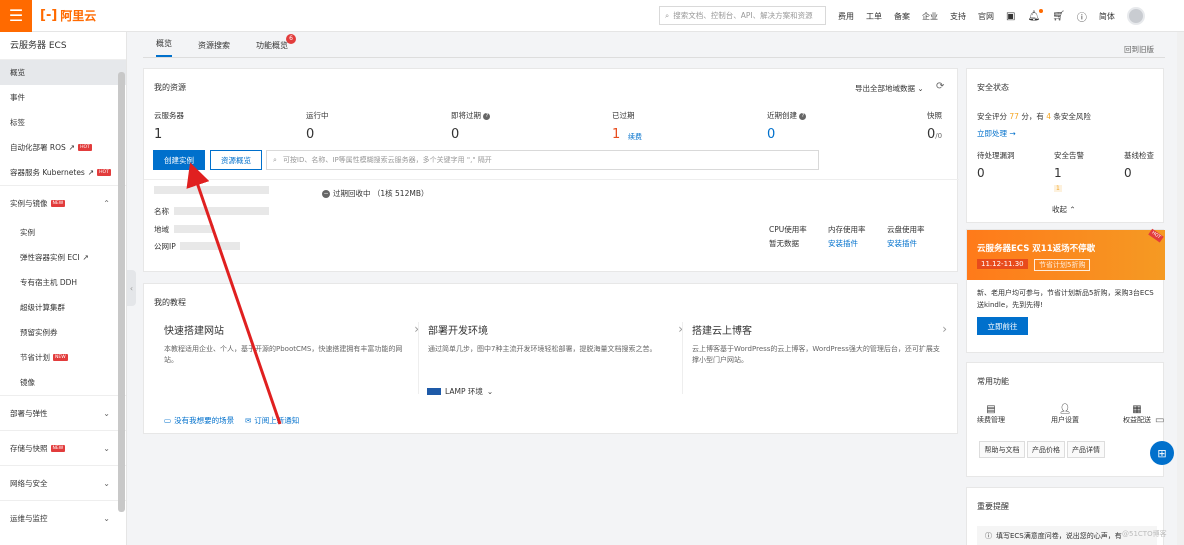  Describe the element at coordinates (988, 536) in the screenshot. I see `info-icon: ⓘ` at that location.